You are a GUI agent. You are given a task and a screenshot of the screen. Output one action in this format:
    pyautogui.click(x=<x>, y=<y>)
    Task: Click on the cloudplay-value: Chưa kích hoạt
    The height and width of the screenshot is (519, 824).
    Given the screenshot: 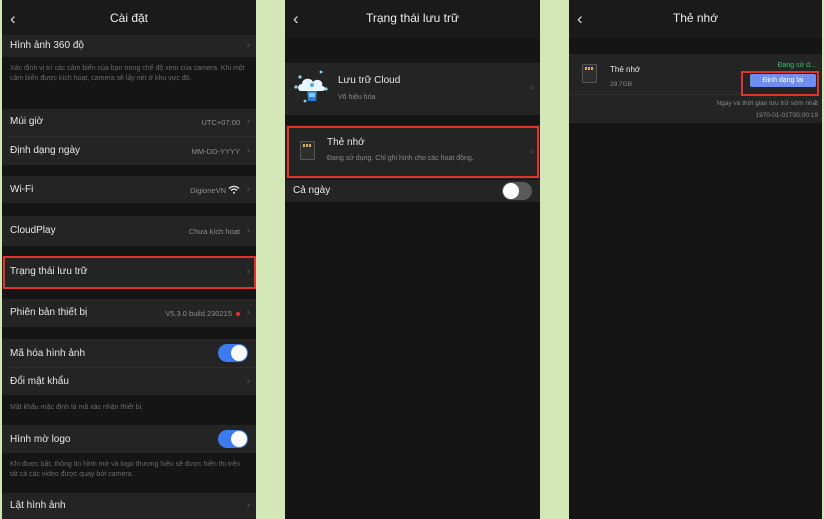 What is the action you would take?
    pyautogui.click(x=214, y=231)
    